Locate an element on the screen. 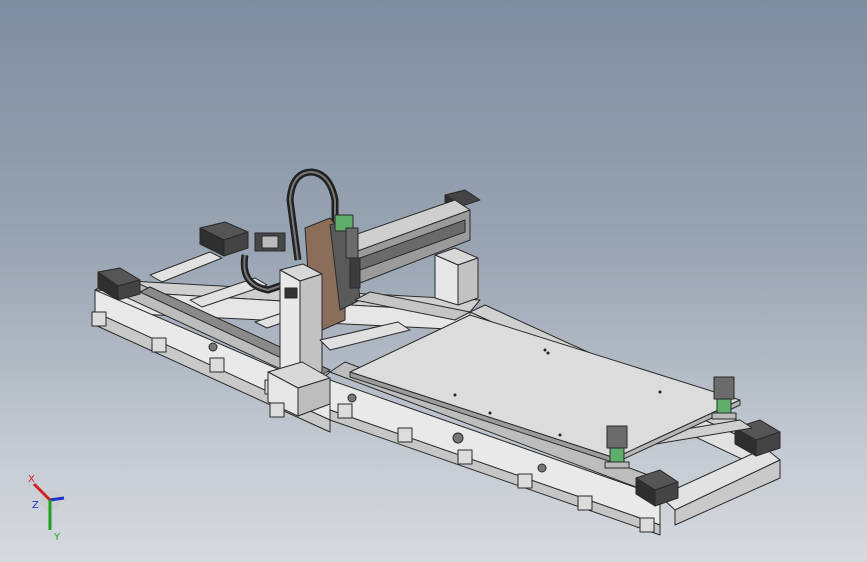  table-motor-back is located at coordinates (724, 398).